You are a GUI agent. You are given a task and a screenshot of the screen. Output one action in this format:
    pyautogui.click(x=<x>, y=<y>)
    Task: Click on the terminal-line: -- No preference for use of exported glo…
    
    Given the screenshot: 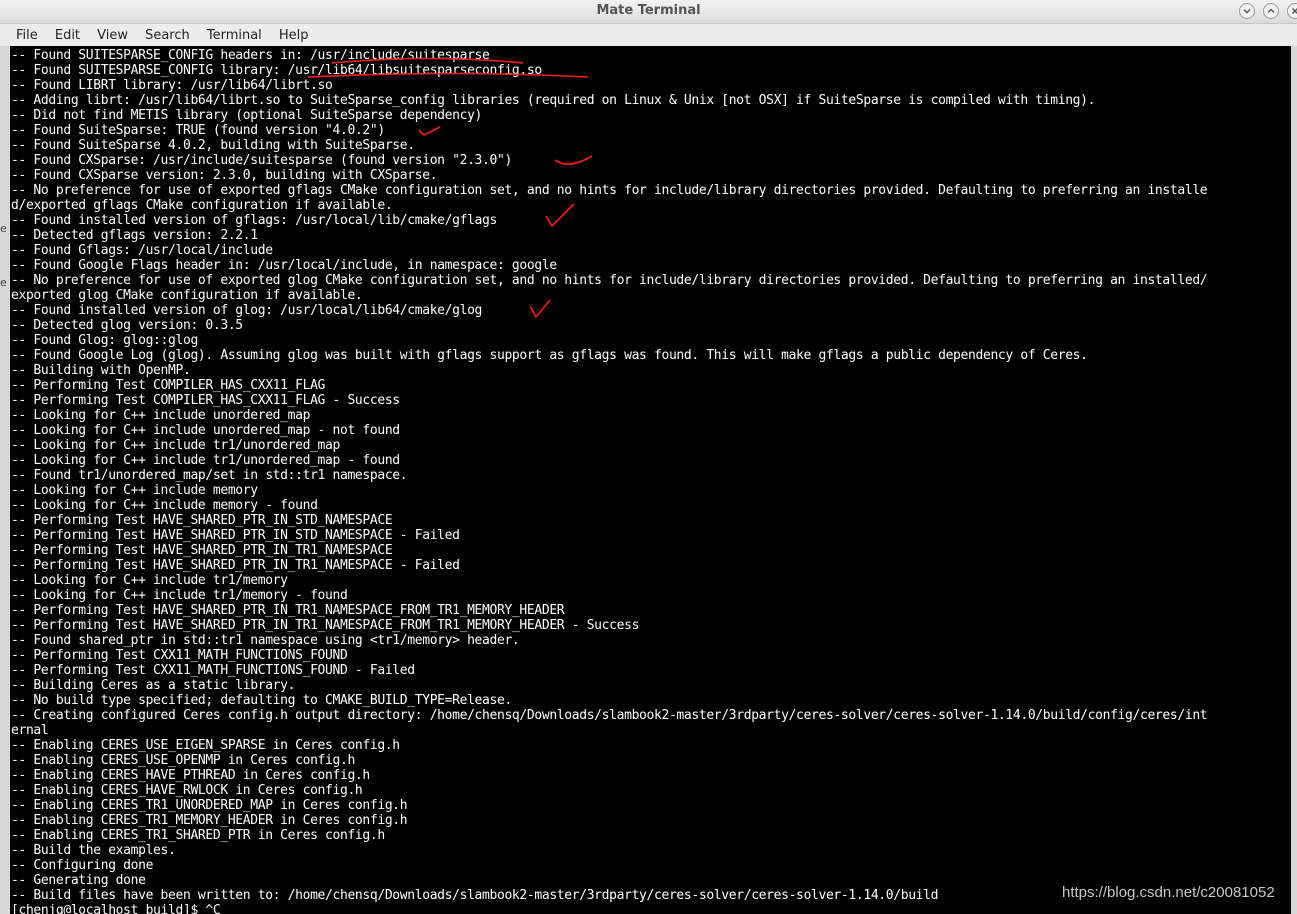 What is the action you would take?
    pyautogui.click(x=609, y=280)
    